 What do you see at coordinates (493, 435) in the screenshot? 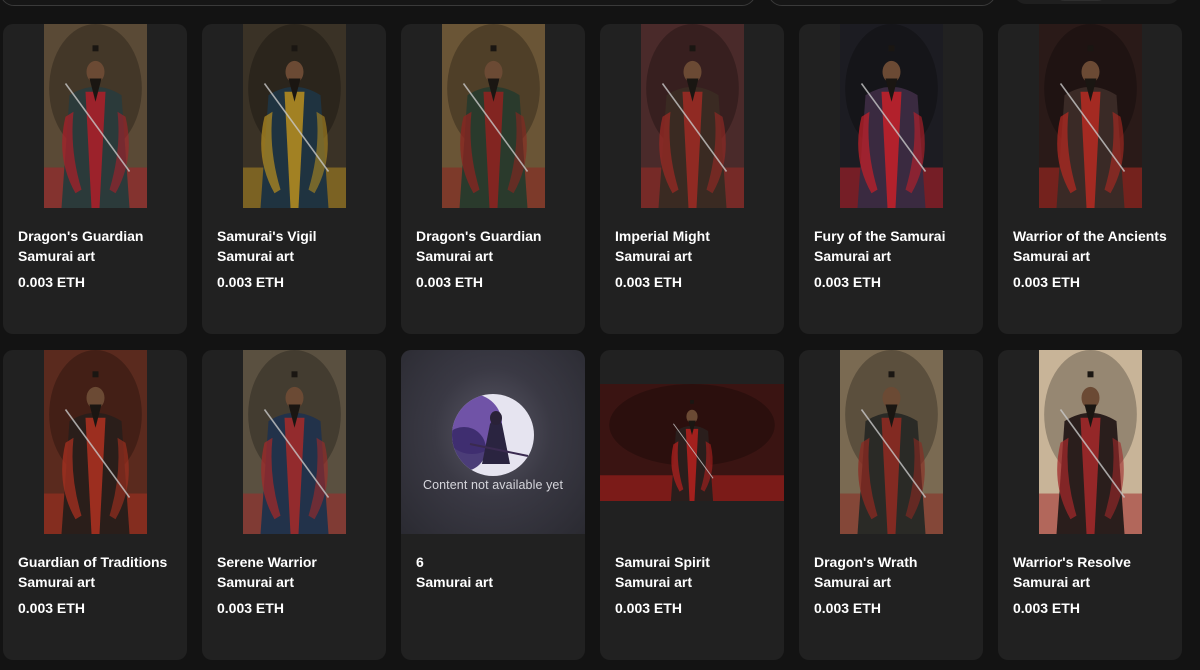
I see `placeholder-image` at bounding box center [493, 435].